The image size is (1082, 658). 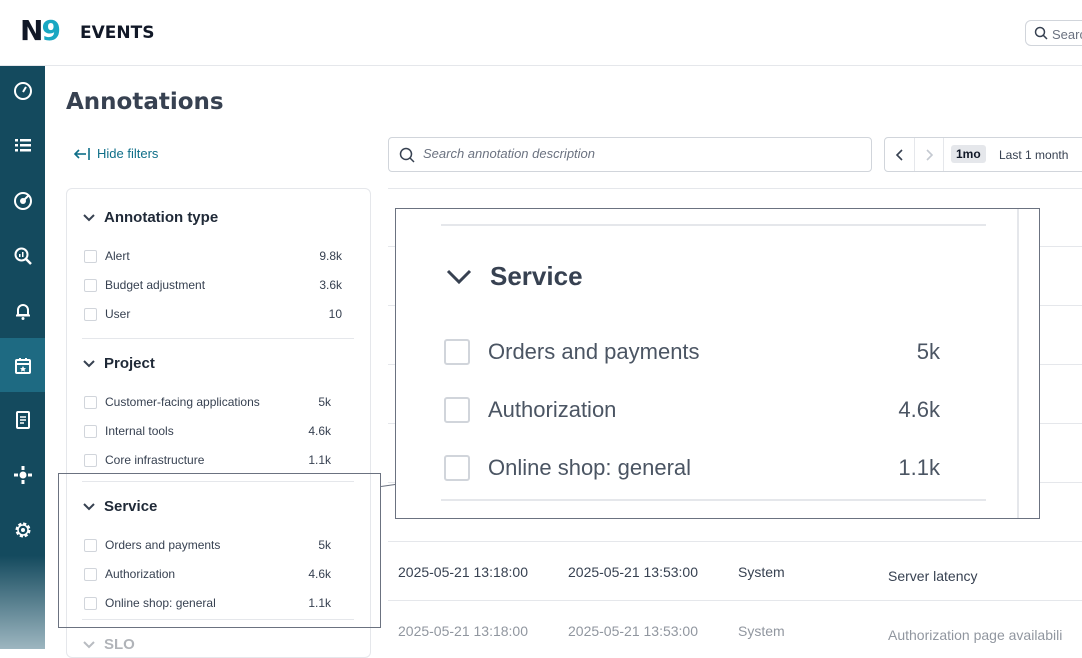 I want to click on hide-filters-label: Hide filters, so click(x=128, y=153).